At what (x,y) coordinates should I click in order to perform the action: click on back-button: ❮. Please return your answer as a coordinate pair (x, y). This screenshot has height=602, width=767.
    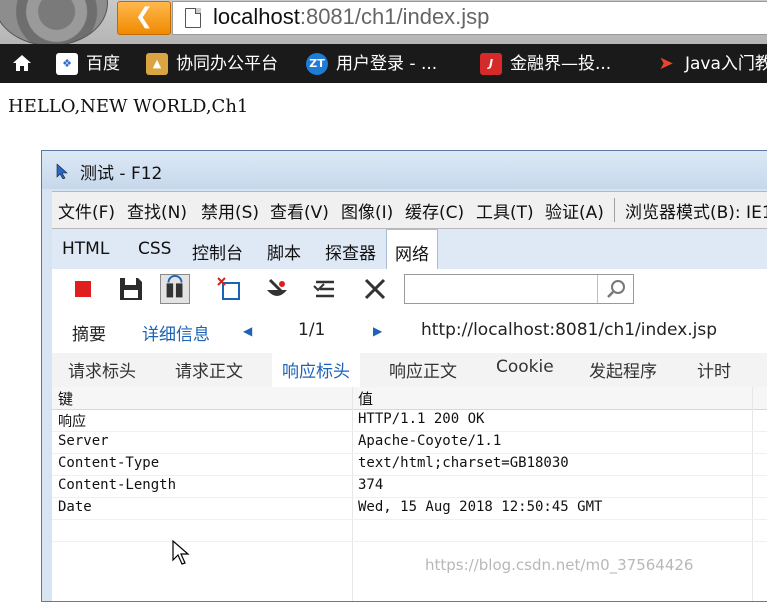
    Looking at the image, I should click on (144, 18).